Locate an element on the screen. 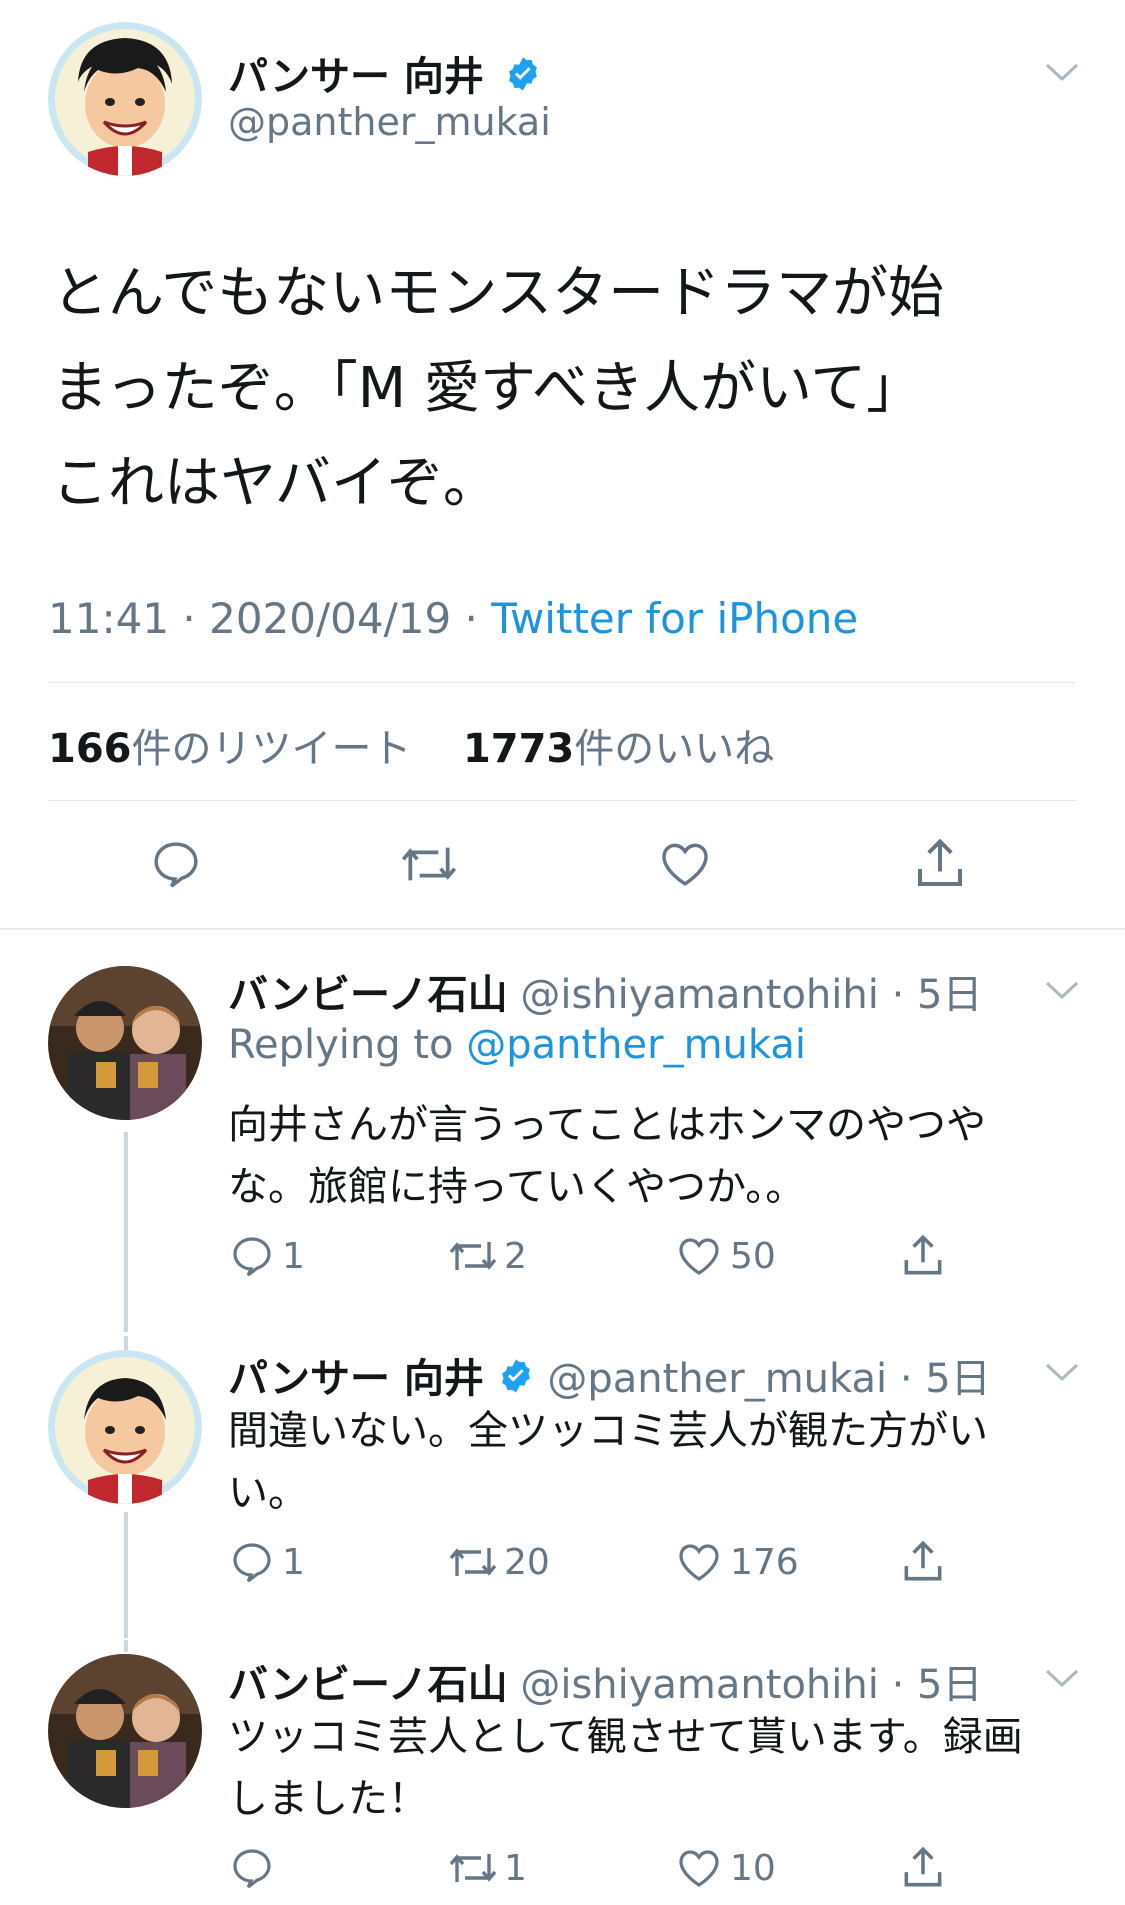 Image resolution: width=1125 pixels, height=1905 pixels. reply-text-line: ツッコミ芸人として観させて貰います。録画 is located at coordinates (625, 1737).